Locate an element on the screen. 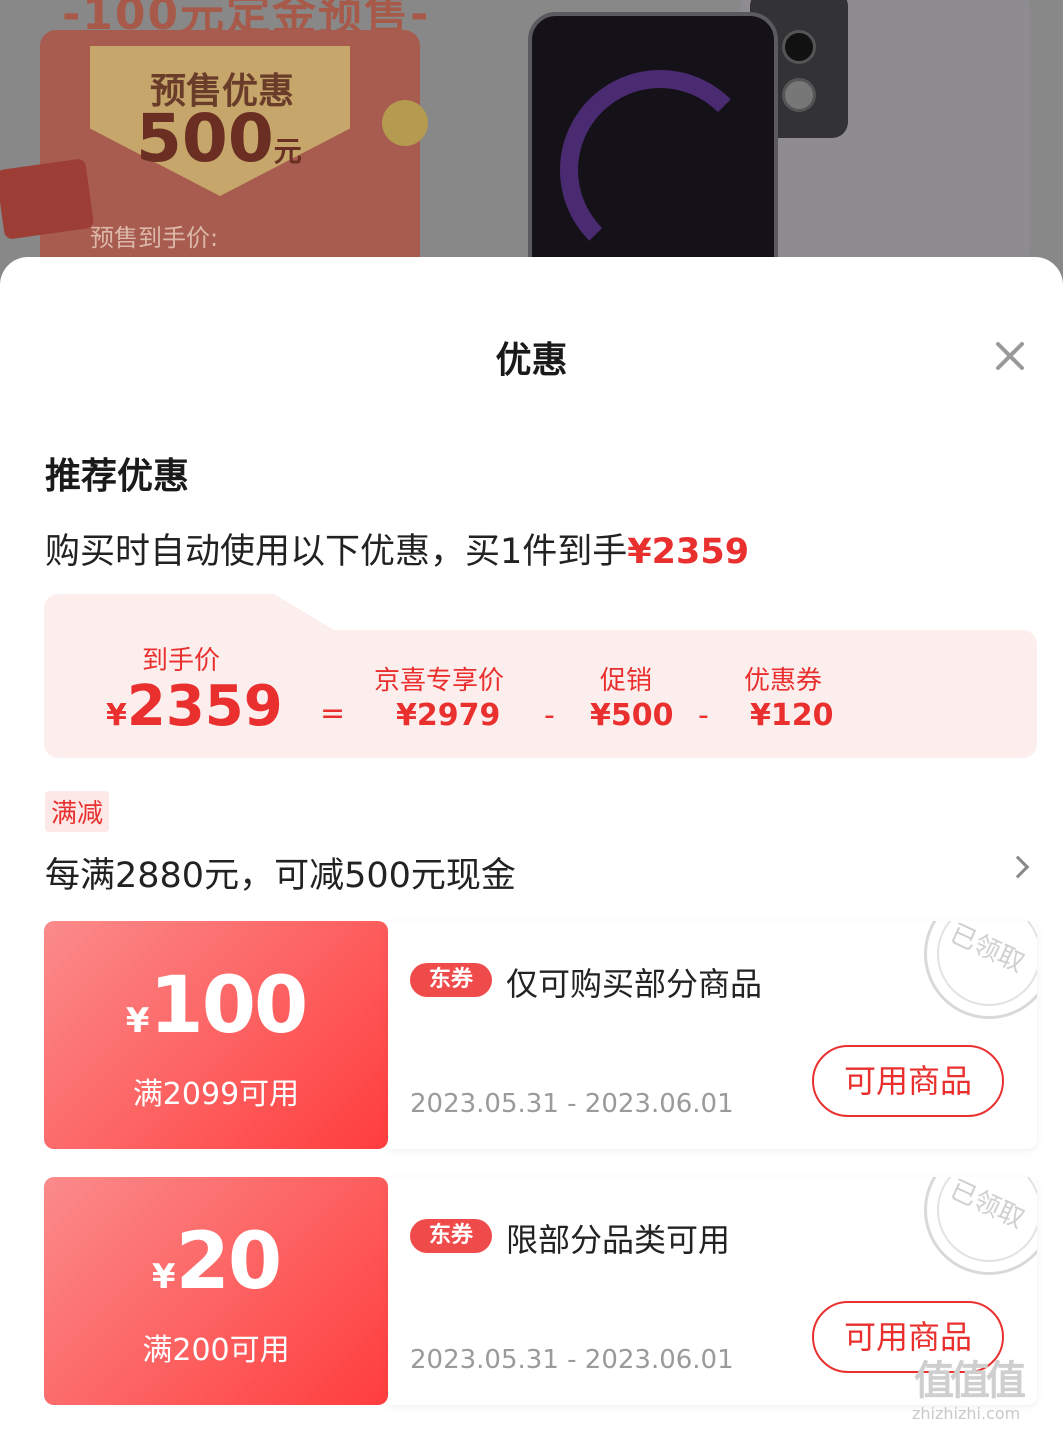 This screenshot has width=1063, height=1432. banner-presale-amount: 500元 is located at coordinates (219, 138).